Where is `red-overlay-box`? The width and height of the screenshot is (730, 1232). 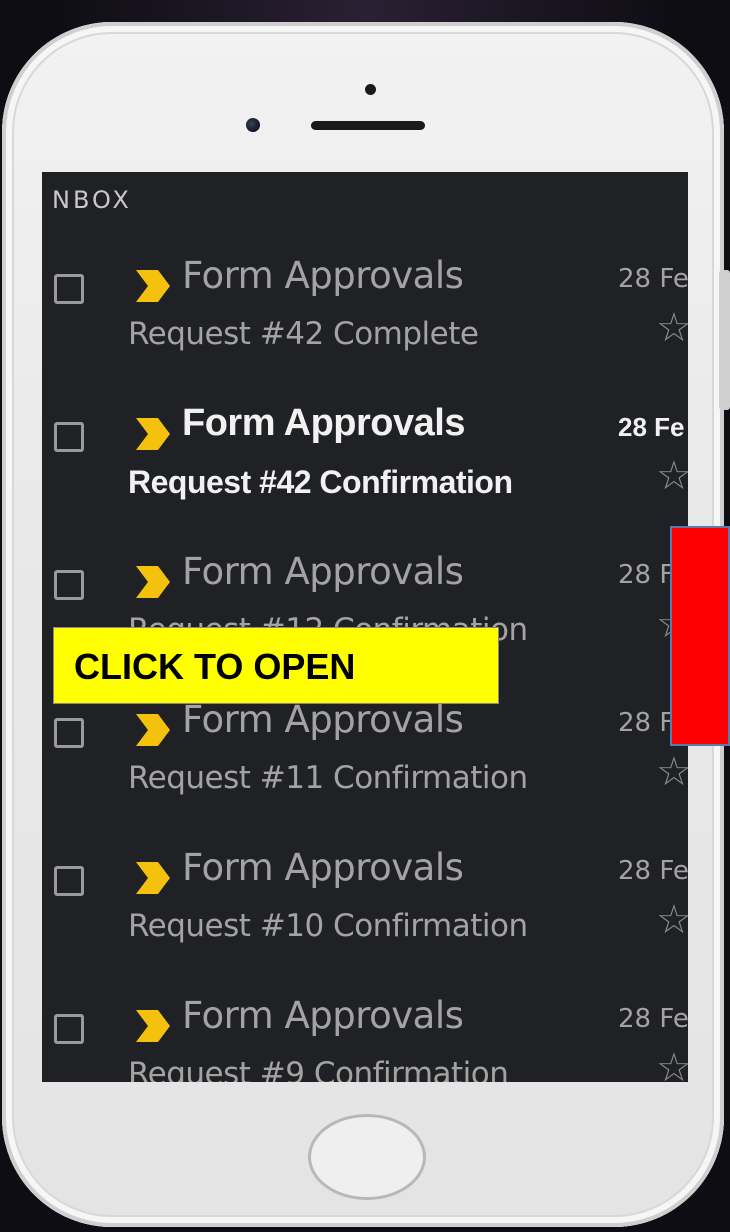 red-overlay-box is located at coordinates (700, 636).